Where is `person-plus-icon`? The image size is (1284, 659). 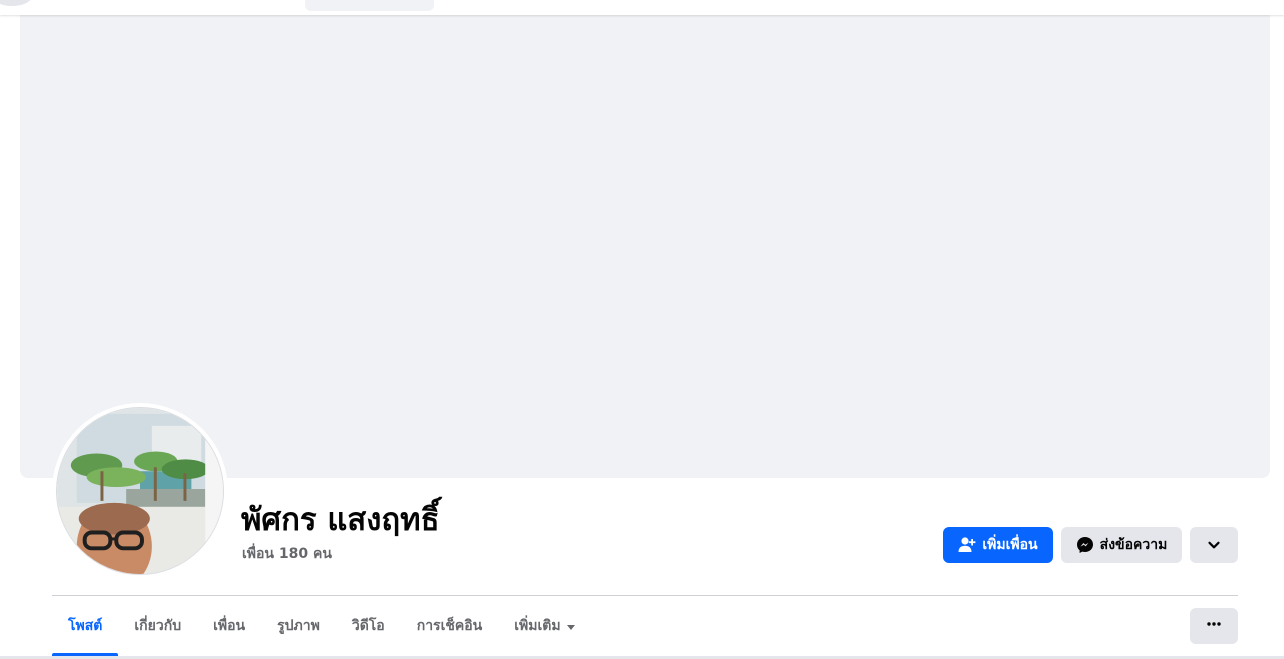 person-plus-icon is located at coordinates (967, 545).